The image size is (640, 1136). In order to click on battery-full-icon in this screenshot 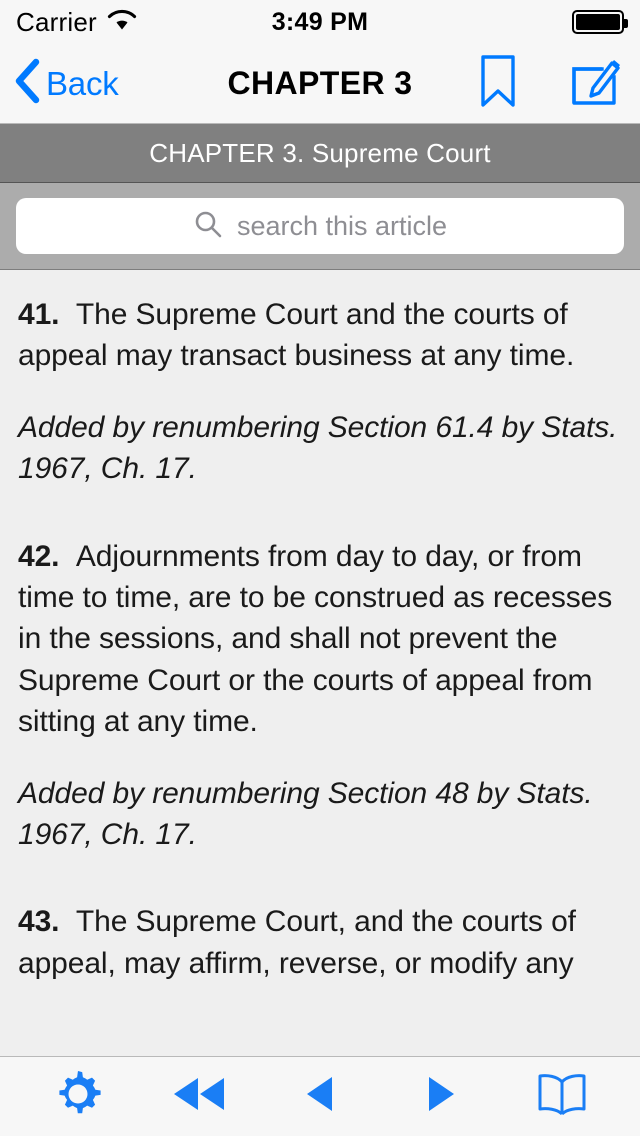, I will do `click(600, 22)`.